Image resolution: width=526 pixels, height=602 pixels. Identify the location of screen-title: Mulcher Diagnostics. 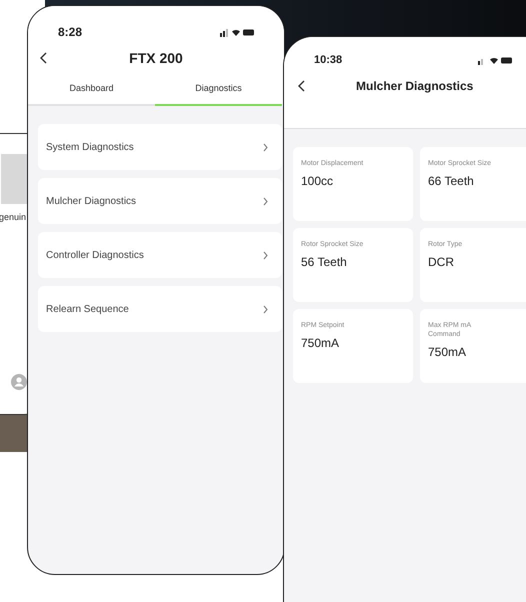
(415, 86).